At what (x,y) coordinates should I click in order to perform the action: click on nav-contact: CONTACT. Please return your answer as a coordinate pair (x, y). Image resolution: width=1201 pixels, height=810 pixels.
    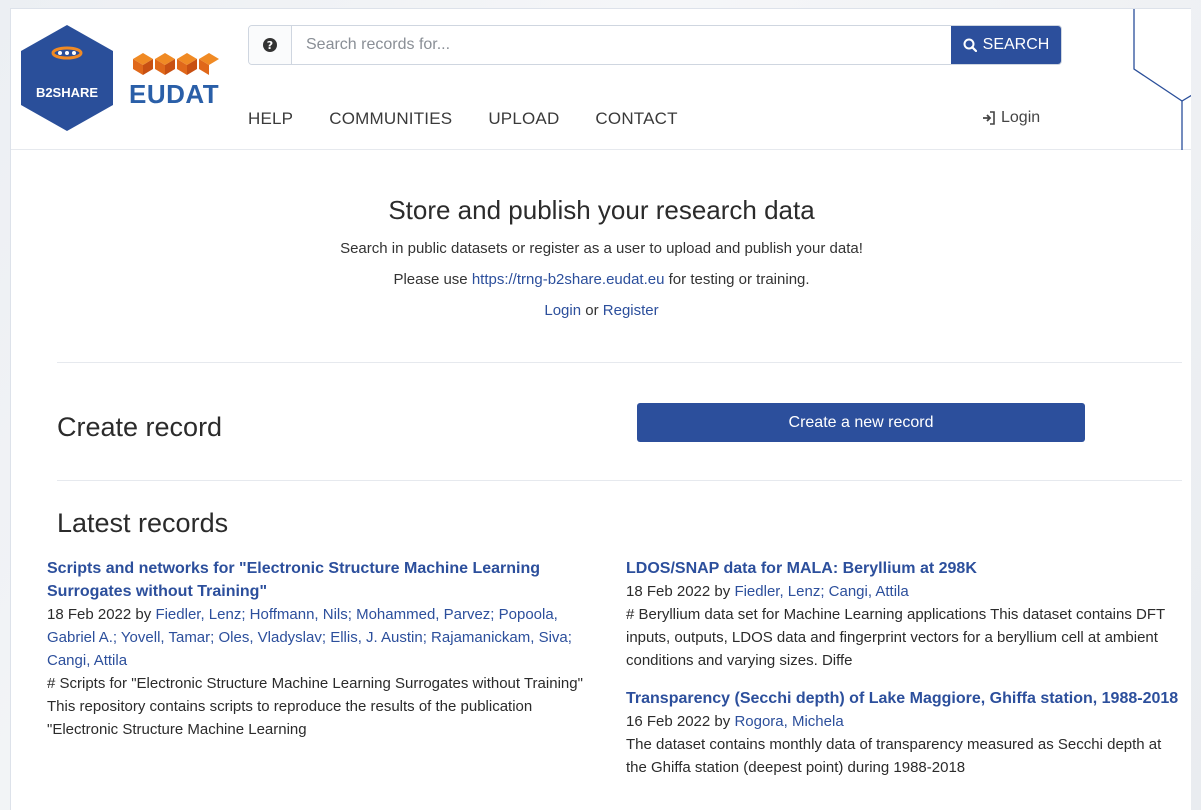
    Looking at the image, I should click on (636, 119).